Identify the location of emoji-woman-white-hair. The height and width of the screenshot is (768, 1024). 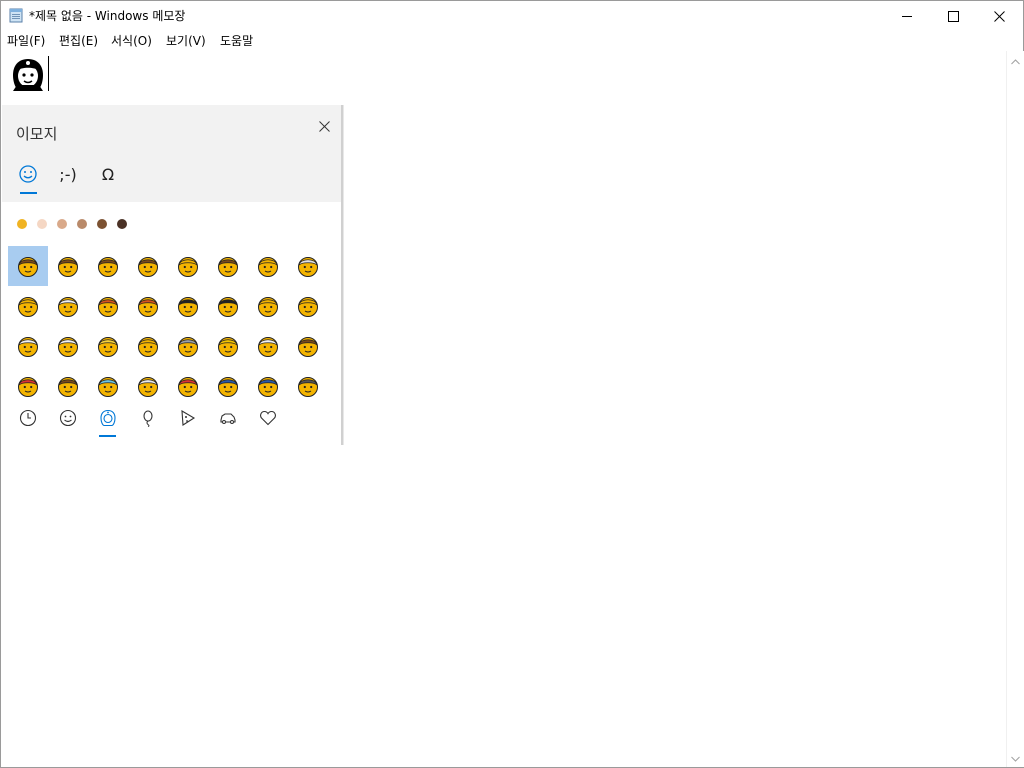
(28, 346).